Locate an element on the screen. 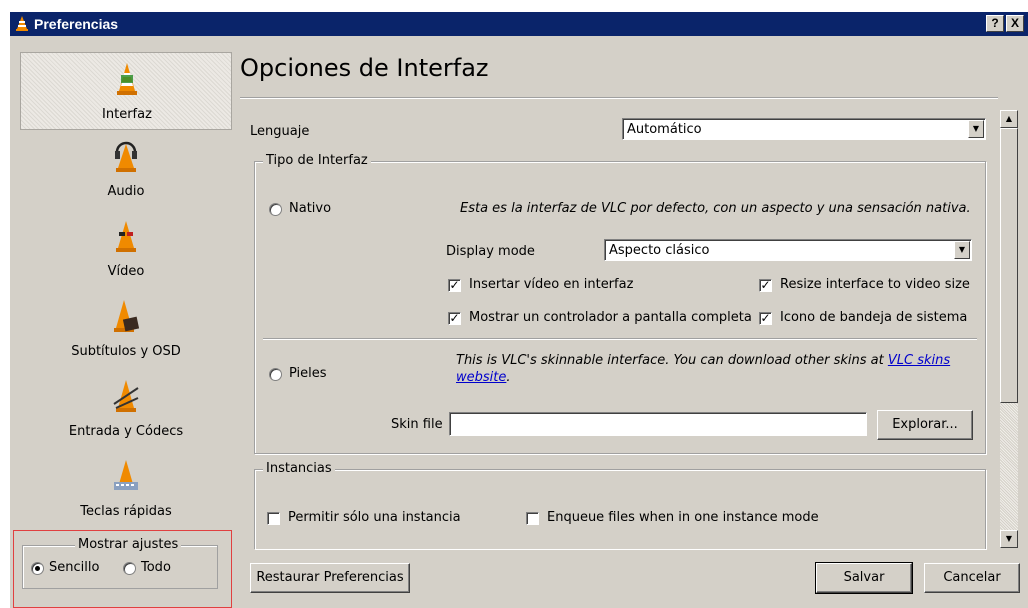 Image resolution: width=1028 pixels, height=608 pixels. vertical-scrollbar: ▲ ▼ is located at coordinates (1009, 329).